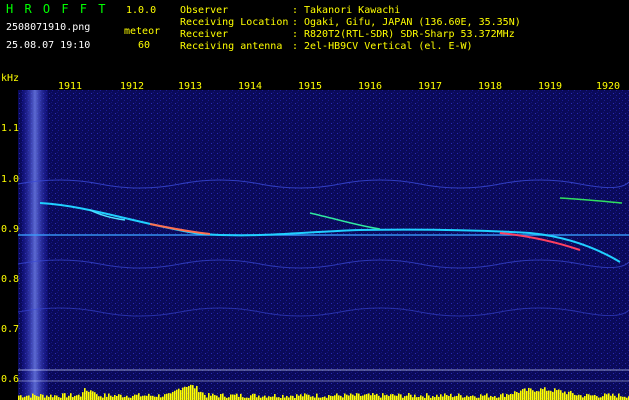 This screenshot has height=400, width=629. I want to click on time-tick-1914: 1914, so click(250, 86).